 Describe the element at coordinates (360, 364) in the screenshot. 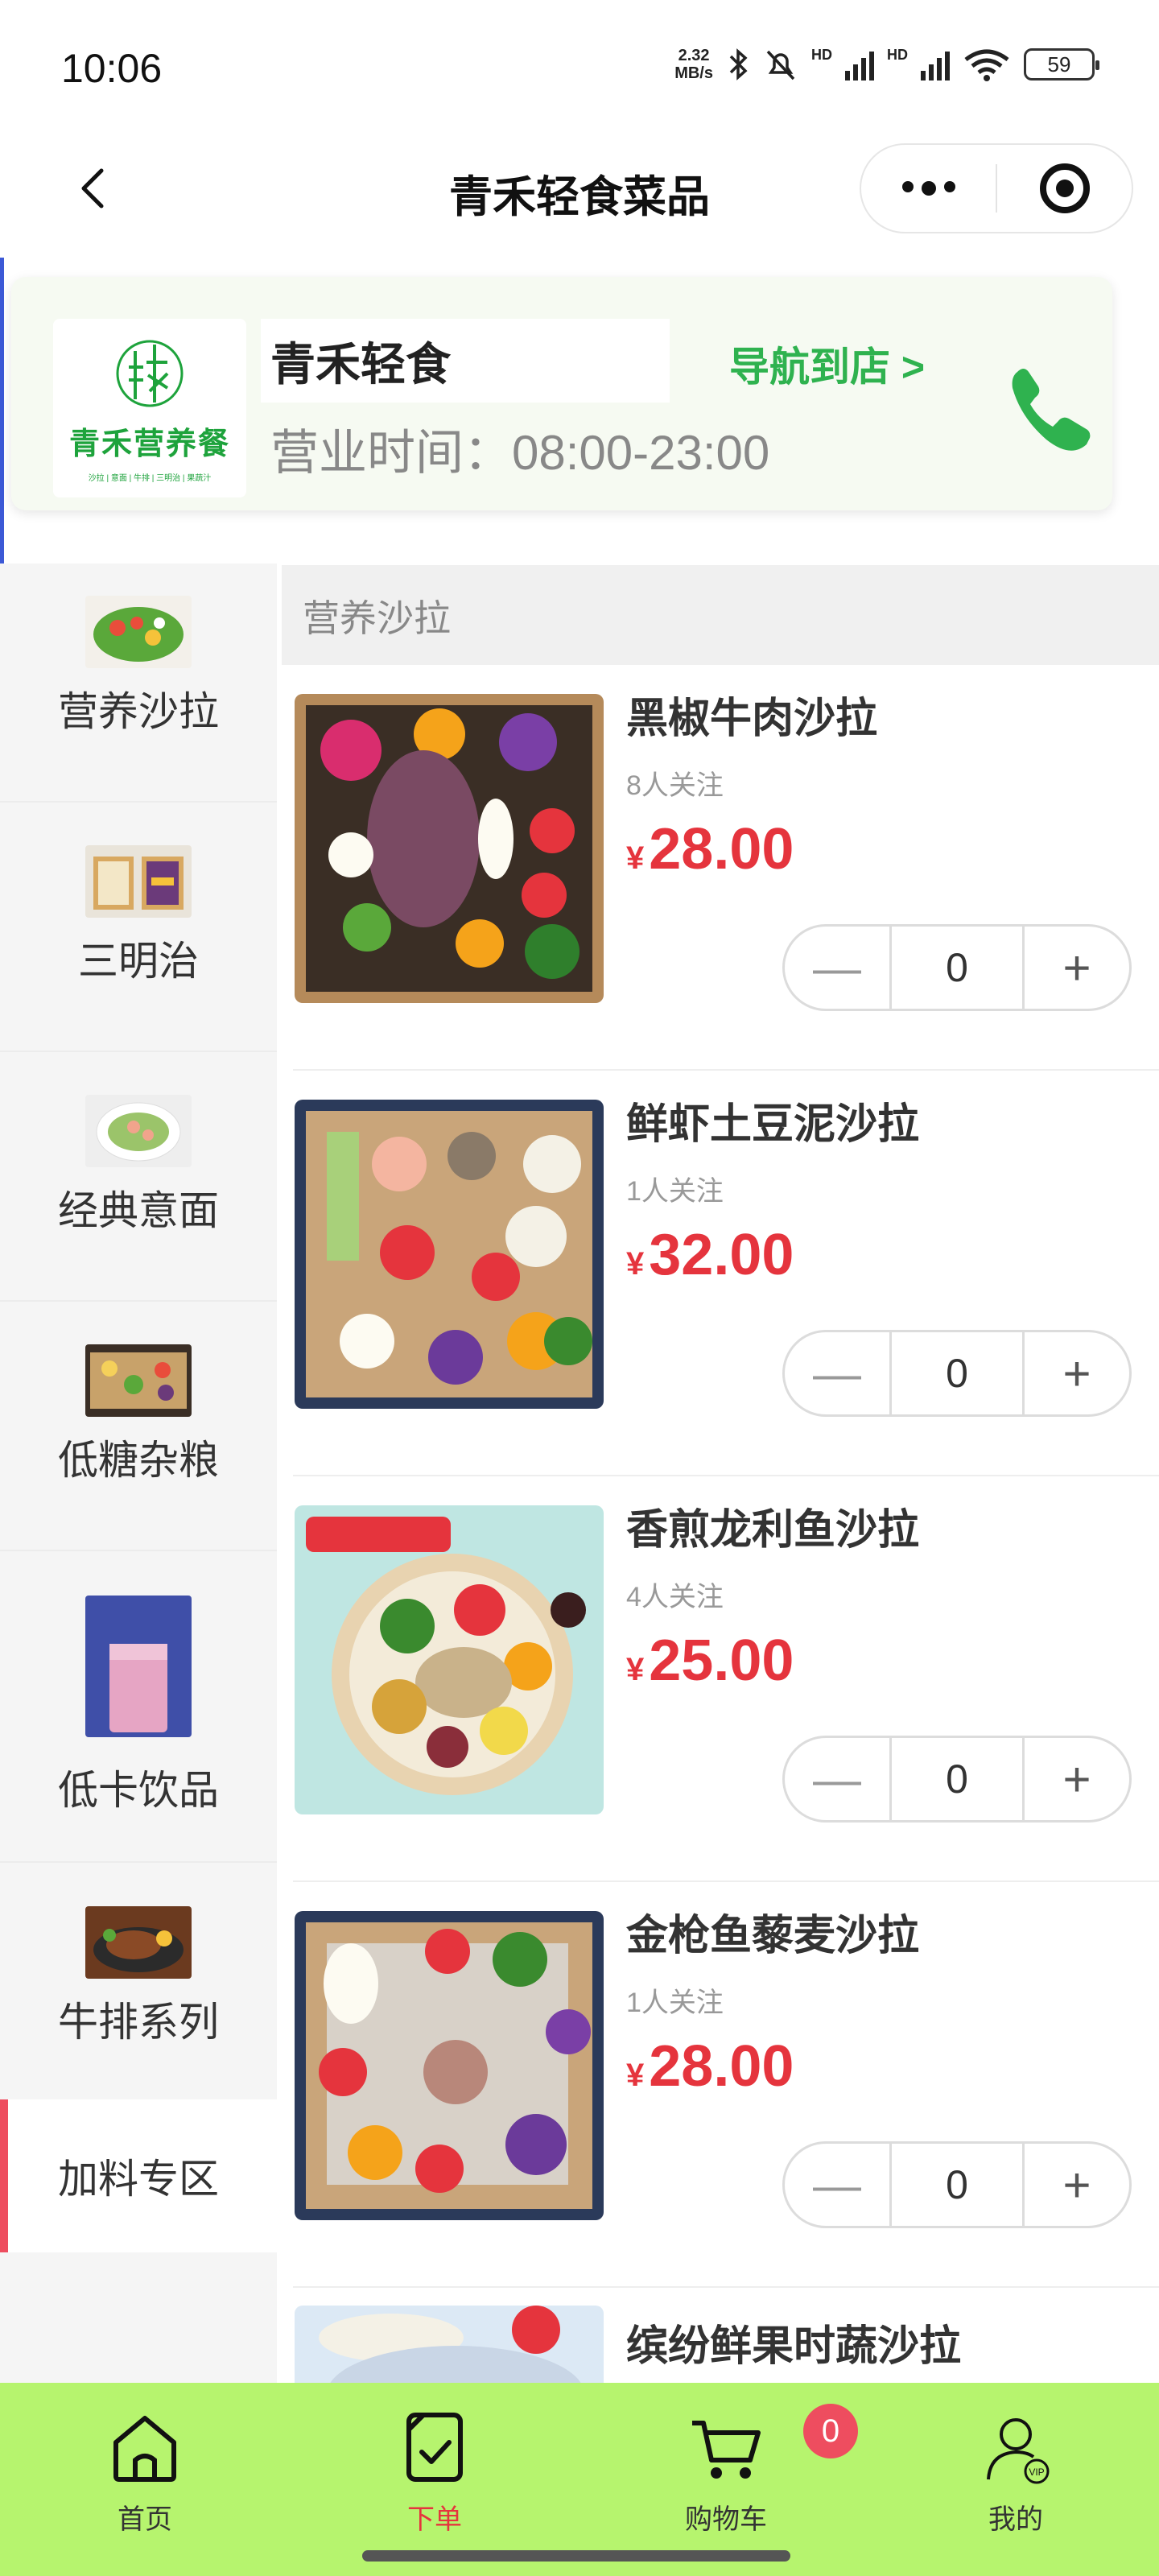

I see `store-name: 青禾轻食` at that location.